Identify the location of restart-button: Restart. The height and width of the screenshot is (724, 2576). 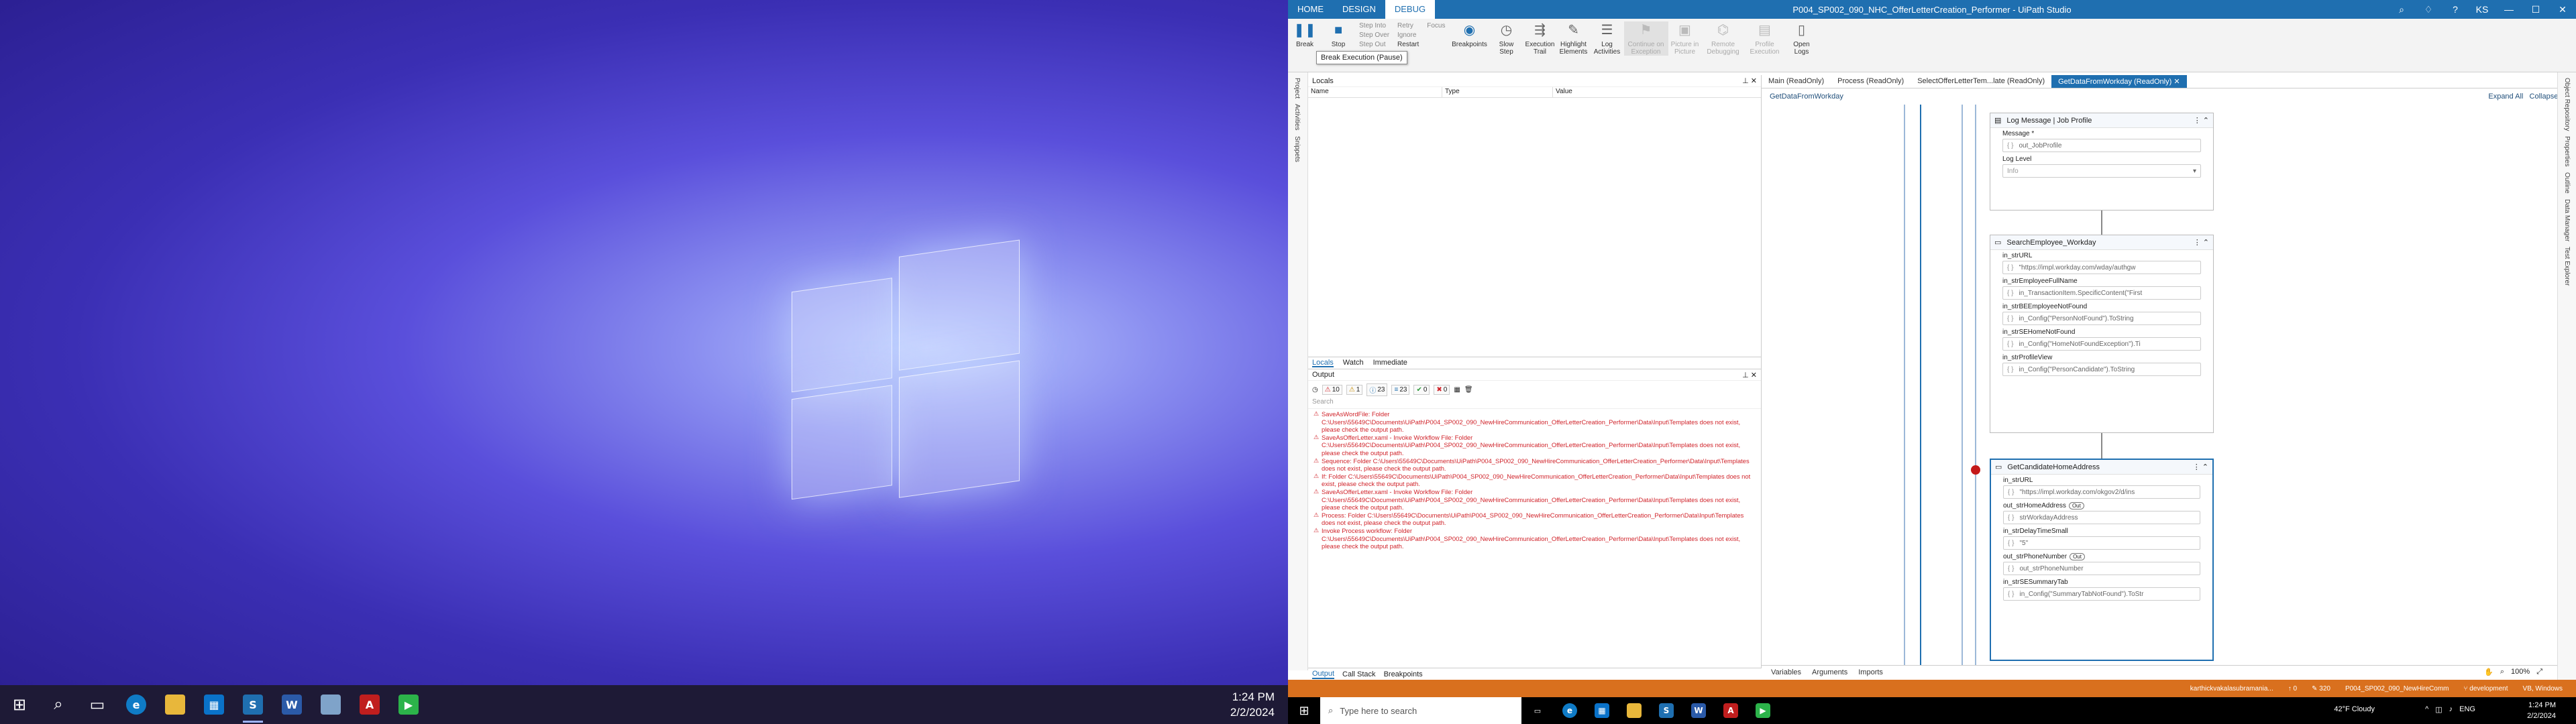
(1408, 45).